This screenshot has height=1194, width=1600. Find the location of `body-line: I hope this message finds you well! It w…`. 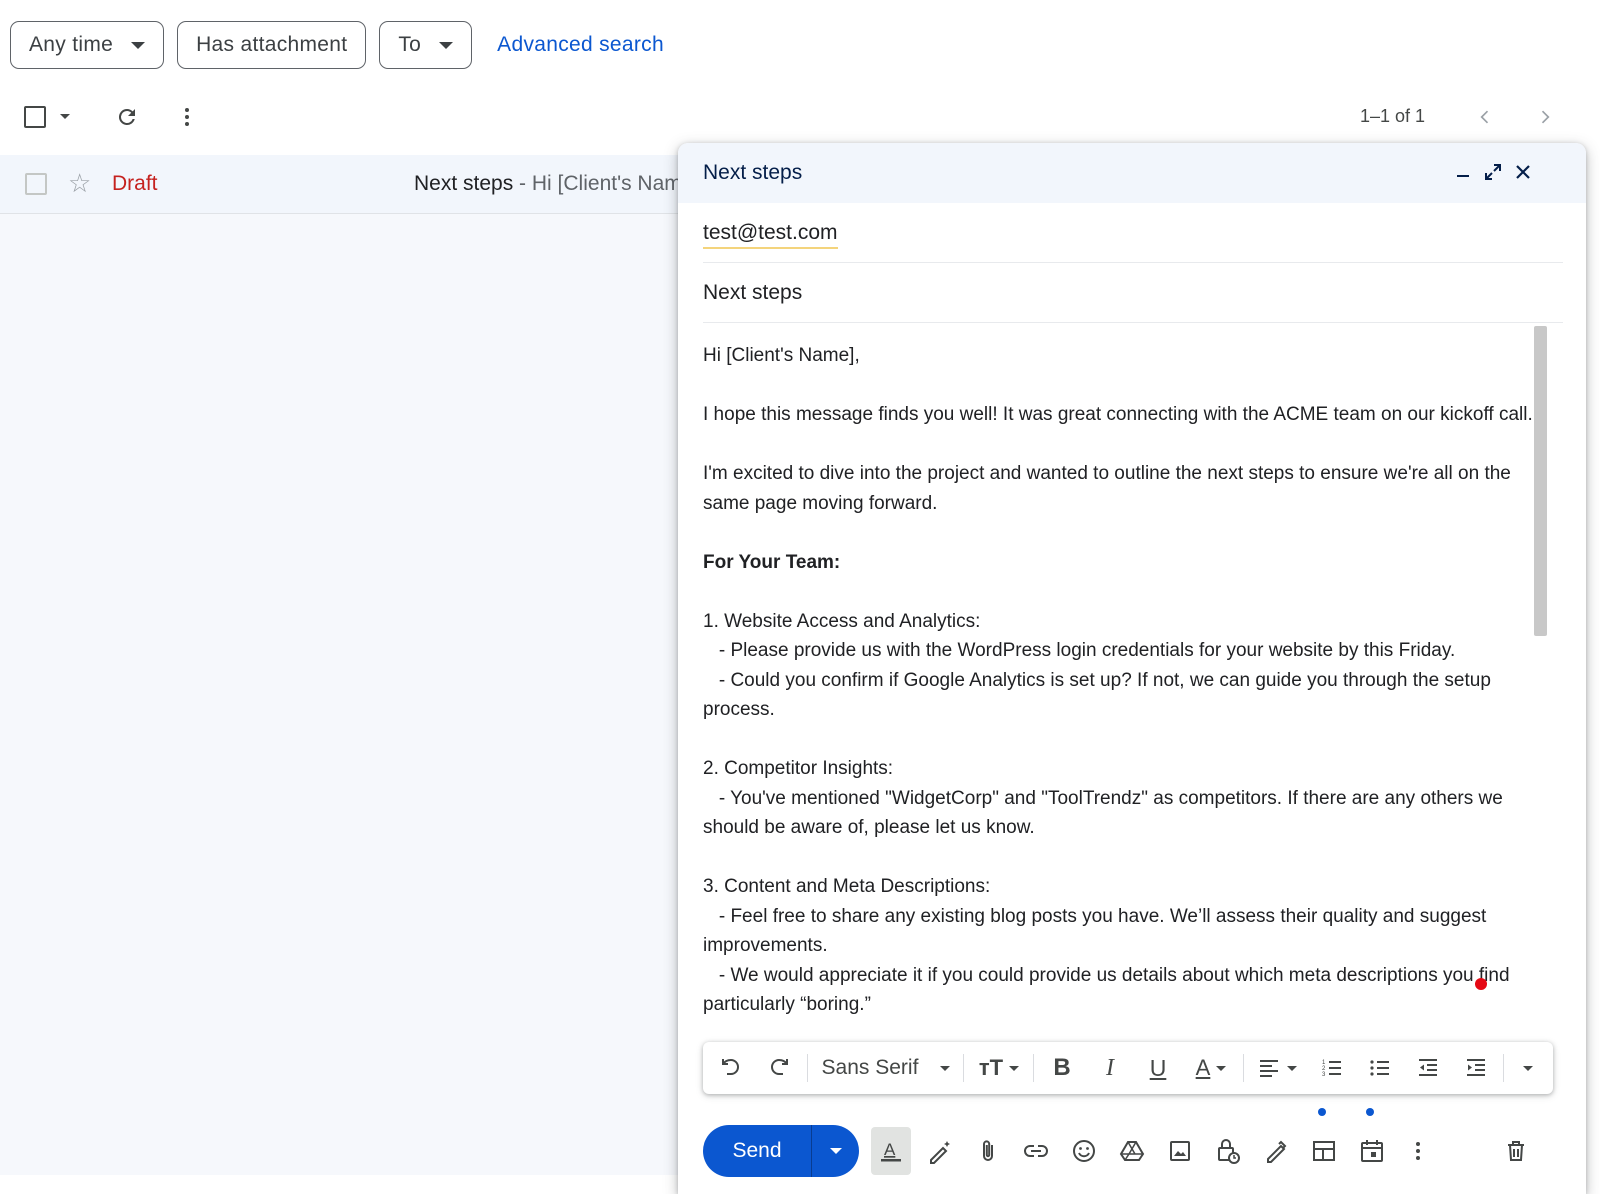

body-line: I hope this message finds you well! It w… is located at coordinates (1118, 414).